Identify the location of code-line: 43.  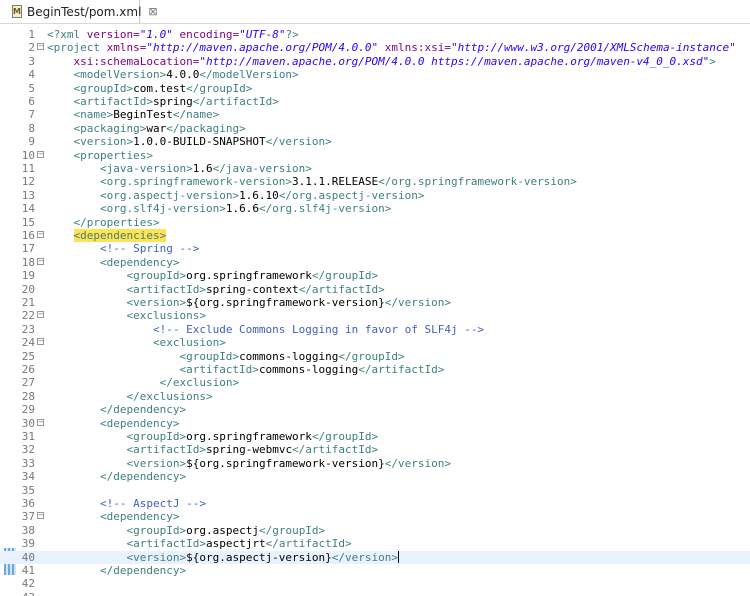
(375, 593).